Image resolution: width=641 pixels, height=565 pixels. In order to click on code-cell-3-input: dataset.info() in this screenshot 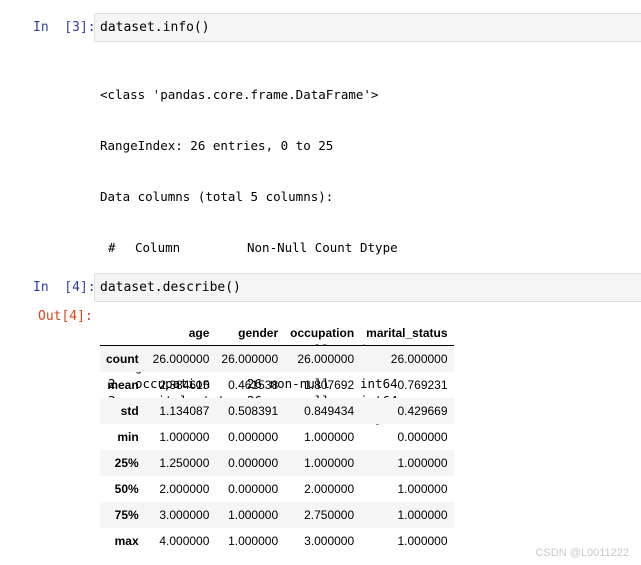, I will do `click(367, 27)`.